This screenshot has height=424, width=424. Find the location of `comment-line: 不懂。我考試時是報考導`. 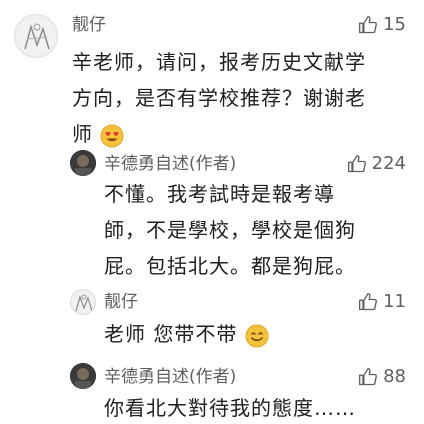

comment-line: 不懂。我考試時是報考導 is located at coordinates (219, 194).